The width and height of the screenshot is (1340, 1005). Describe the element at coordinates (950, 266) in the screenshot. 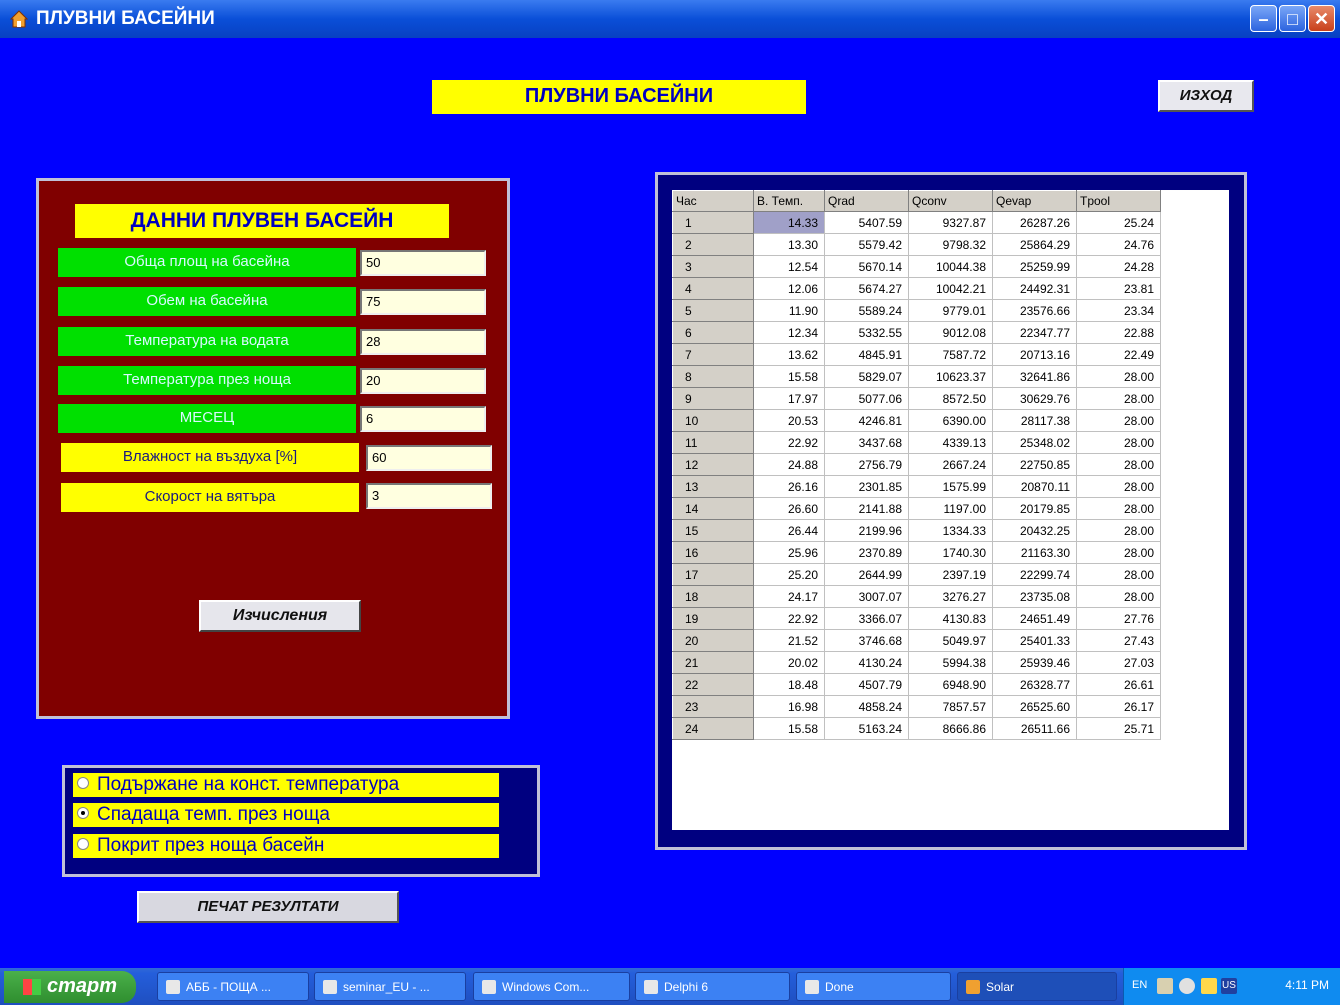

I see `table-cell: 10044.38` at that location.